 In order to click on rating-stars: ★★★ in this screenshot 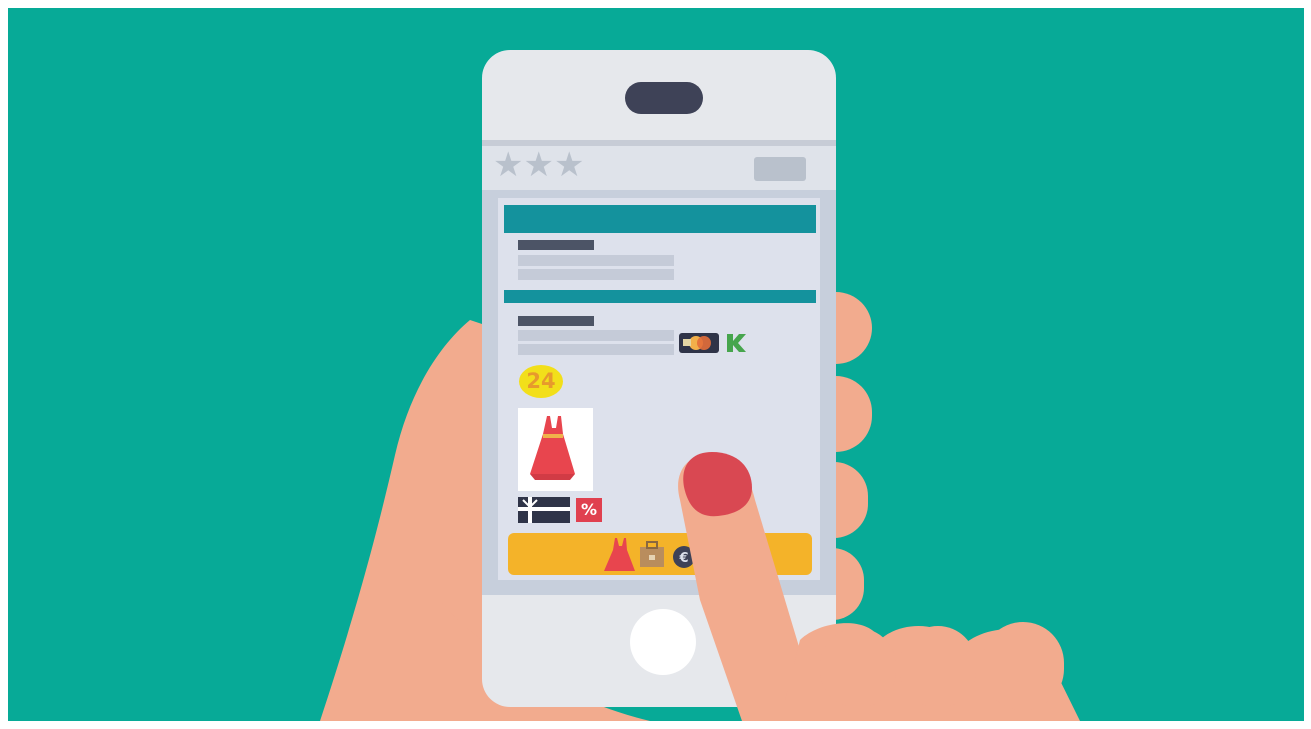, I will do `click(538, 165)`.